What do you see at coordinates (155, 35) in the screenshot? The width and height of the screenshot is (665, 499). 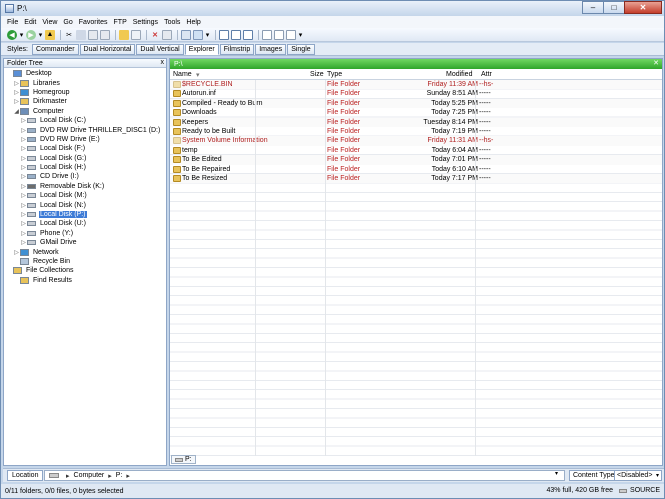 I see `delete-icon: ✕` at bounding box center [155, 35].